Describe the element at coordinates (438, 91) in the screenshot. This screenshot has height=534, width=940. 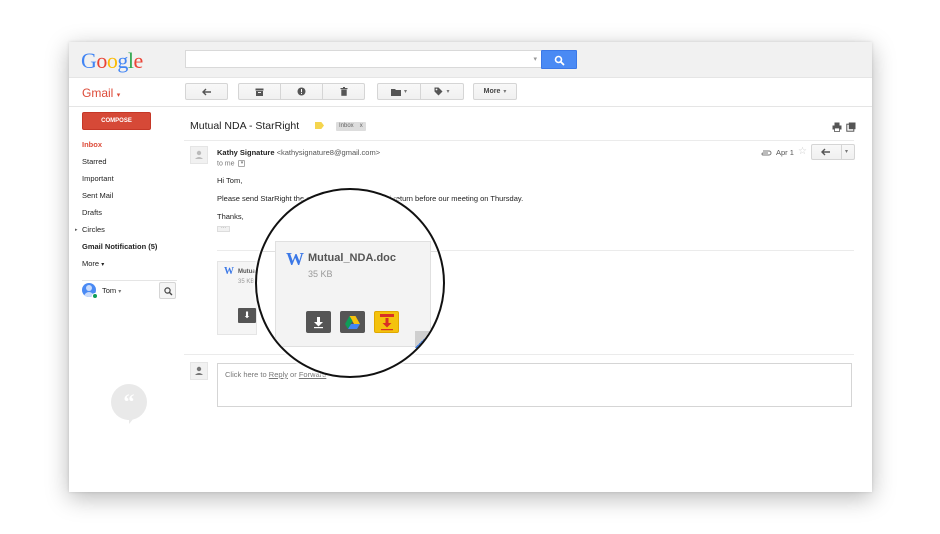
I see `tag-icon` at that location.